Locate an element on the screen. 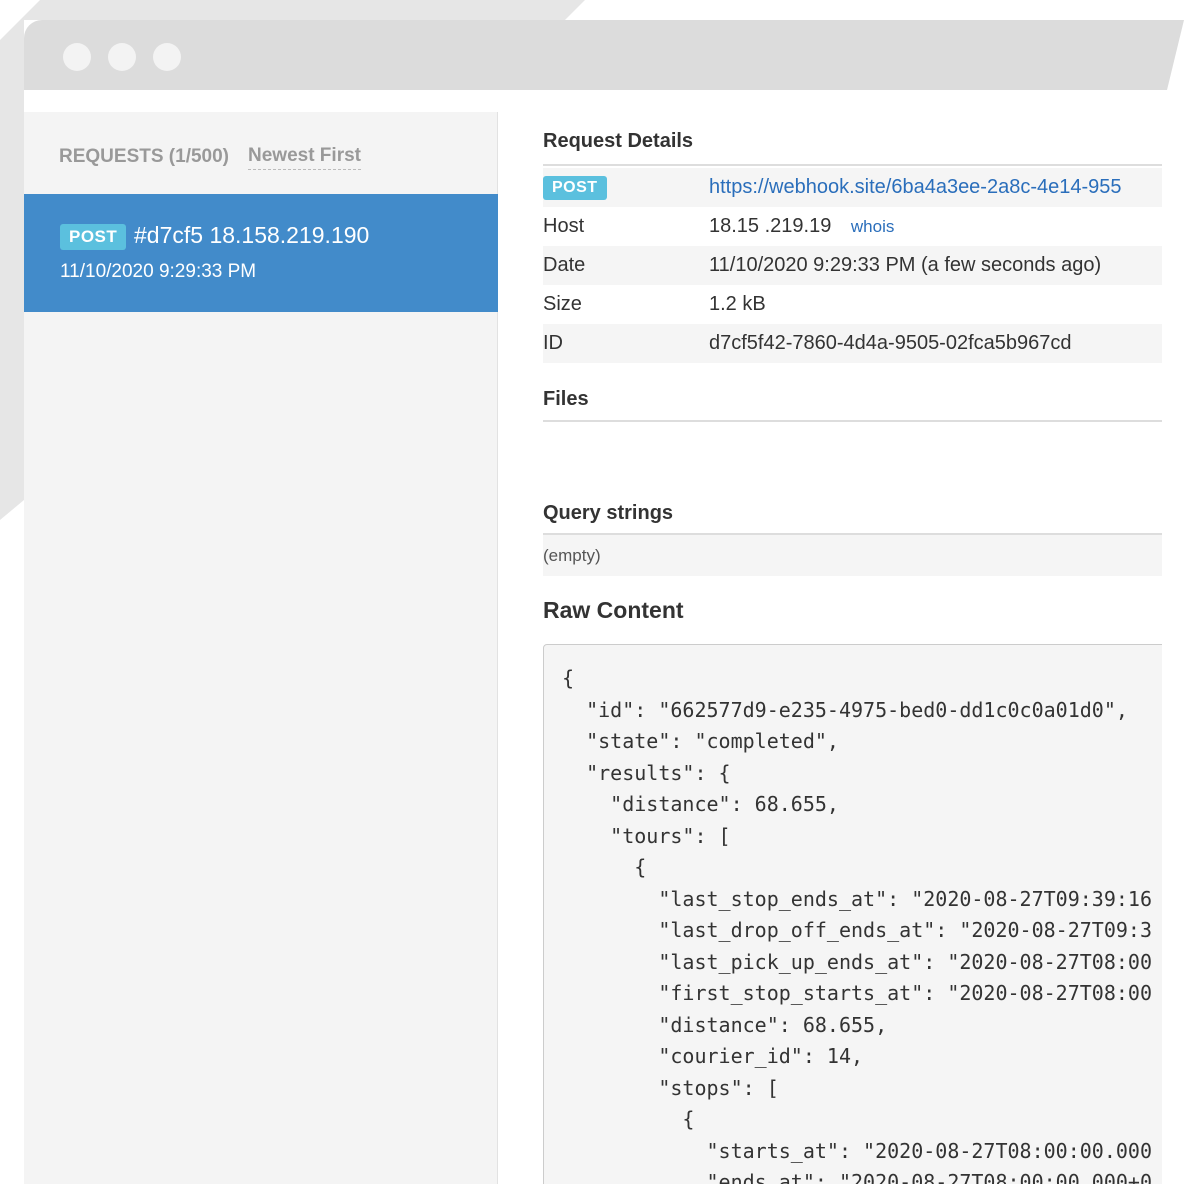 The height and width of the screenshot is (1184, 1184). detail-row-id: ID d7cf5f42-7860-4d4a-9505-02fca5b967cd is located at coordinates (852, 343).